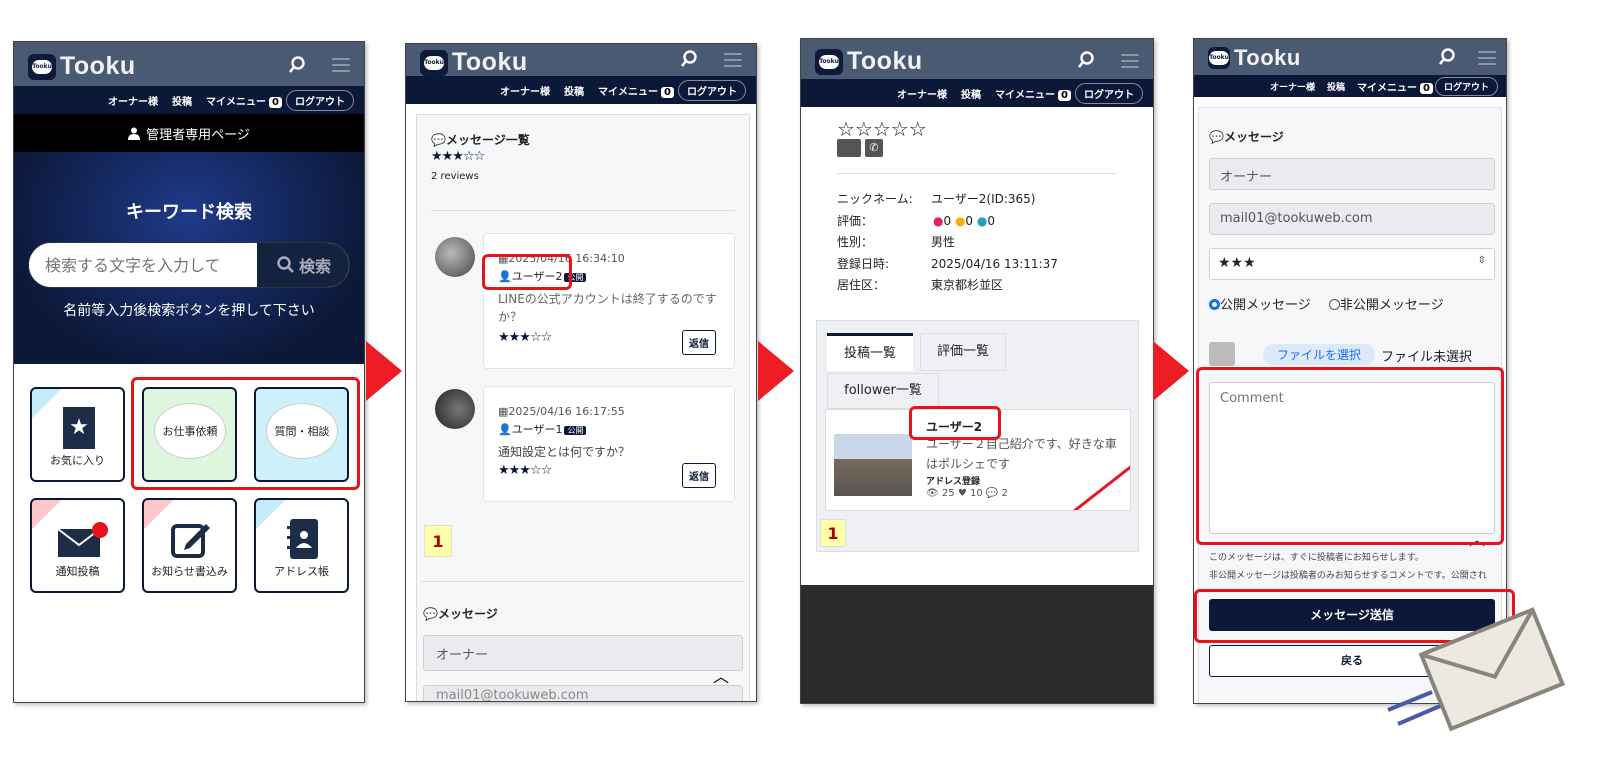  I want to click on search-button: 検索, so click(303, 265).